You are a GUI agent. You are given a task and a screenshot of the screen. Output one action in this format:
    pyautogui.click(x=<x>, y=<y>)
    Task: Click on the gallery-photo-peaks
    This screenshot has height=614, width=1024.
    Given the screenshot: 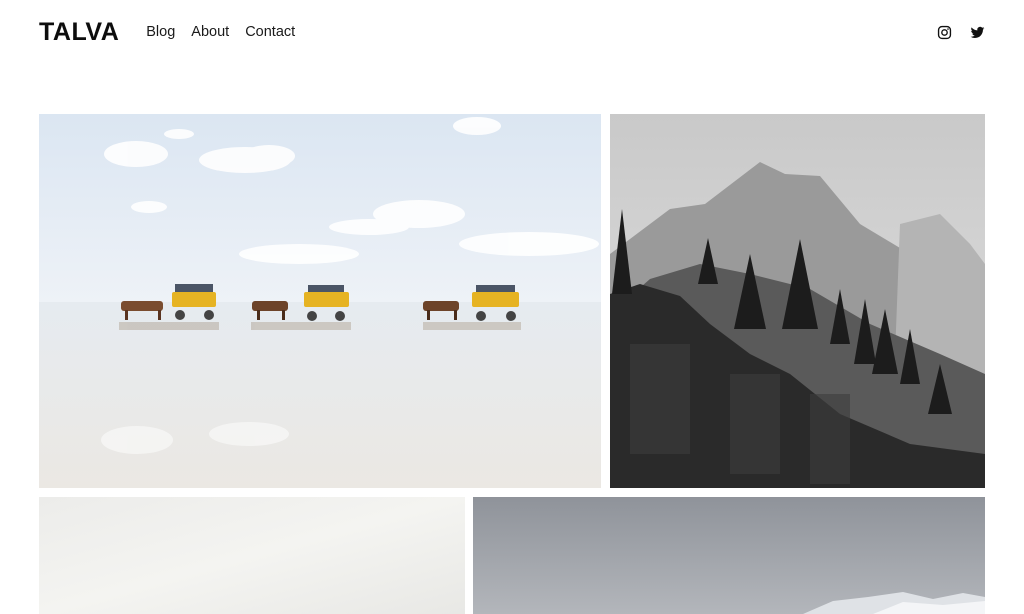 What is the action you would take?
    pyautogui.click(x=729, y=555)
    